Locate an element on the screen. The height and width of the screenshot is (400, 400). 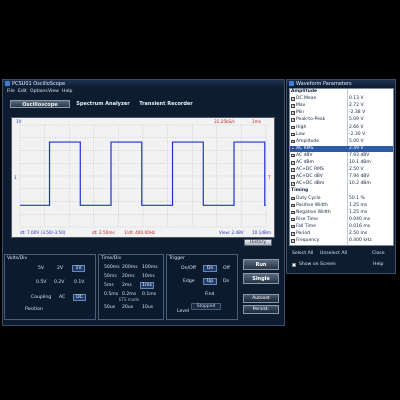
time-0-1ms: 0.1ms is located at coordinates (149, 294).